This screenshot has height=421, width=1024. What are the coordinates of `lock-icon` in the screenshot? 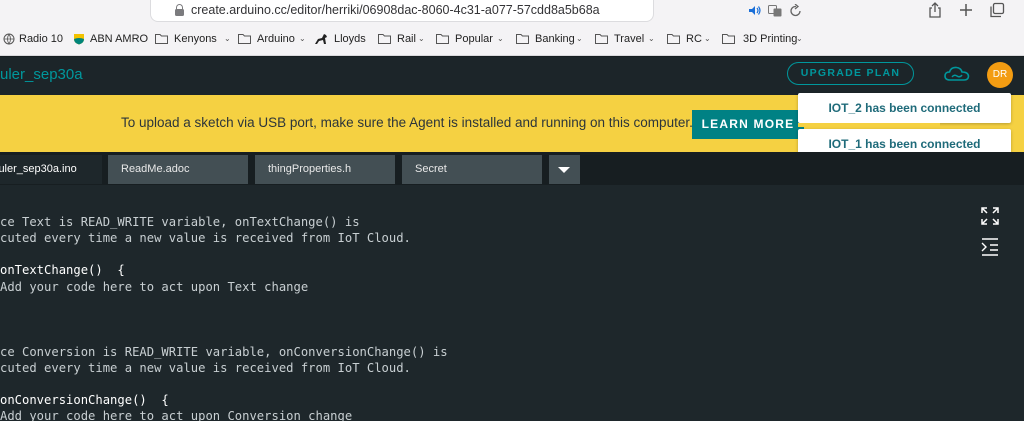 It's located at (179, 10).